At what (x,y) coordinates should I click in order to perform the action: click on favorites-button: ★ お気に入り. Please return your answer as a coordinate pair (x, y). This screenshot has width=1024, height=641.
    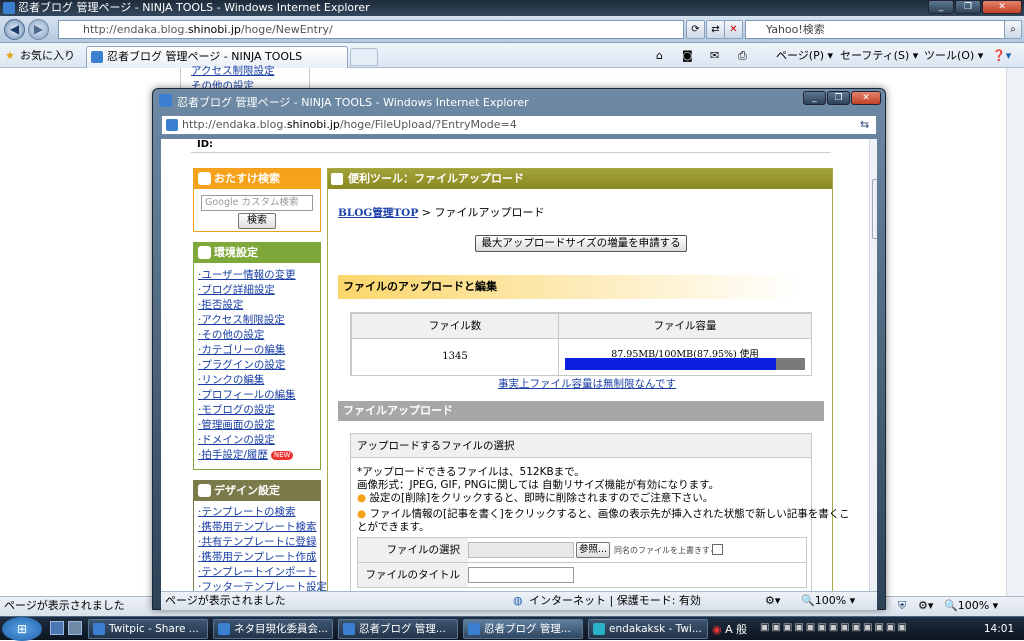
    Looking at the image, I should click on (39, 55).